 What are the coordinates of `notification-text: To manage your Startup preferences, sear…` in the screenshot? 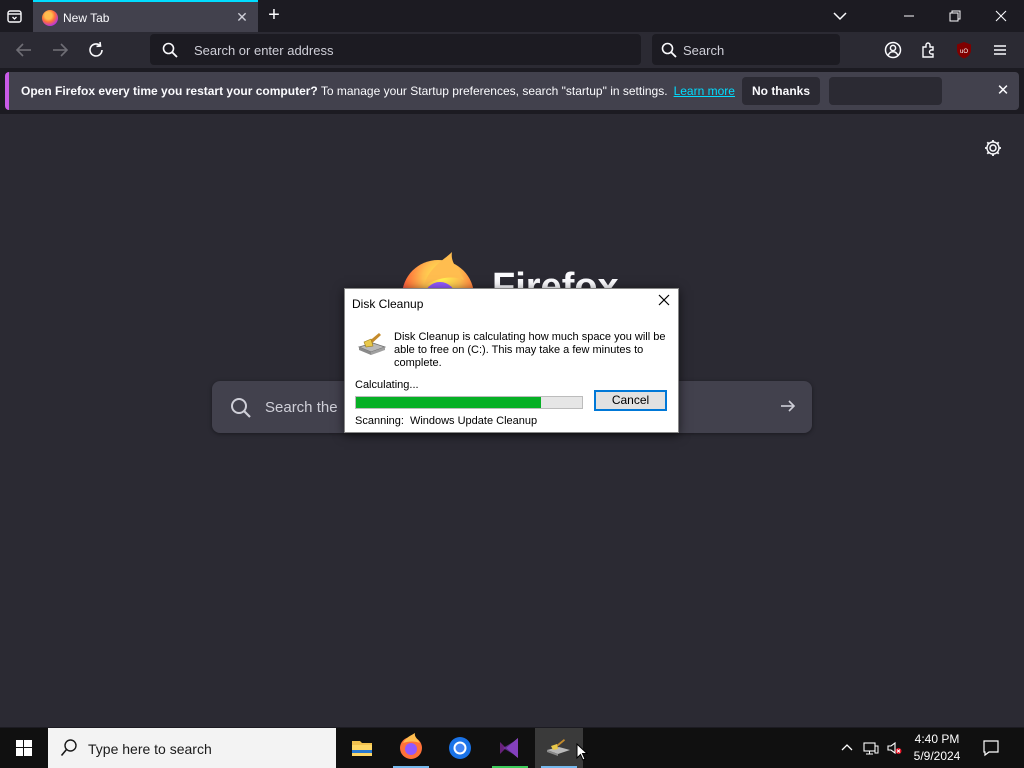 It's located at (492, 91).